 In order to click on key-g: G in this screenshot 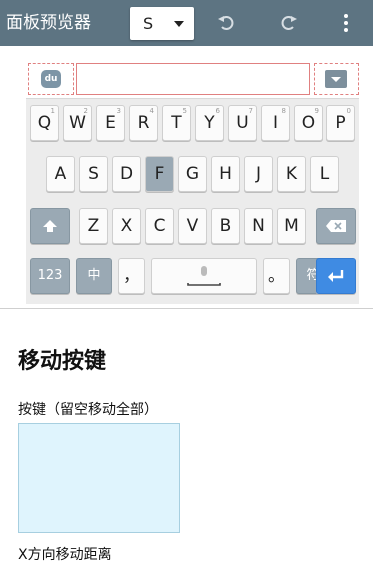, I will do `click(192, 174)`.